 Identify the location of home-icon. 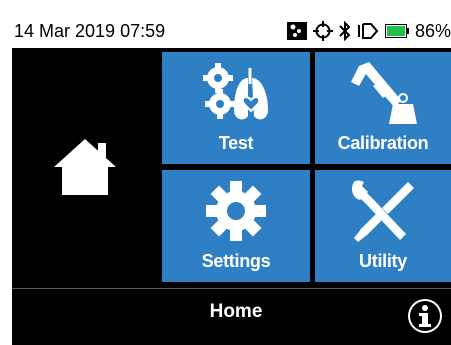
(85, 169).